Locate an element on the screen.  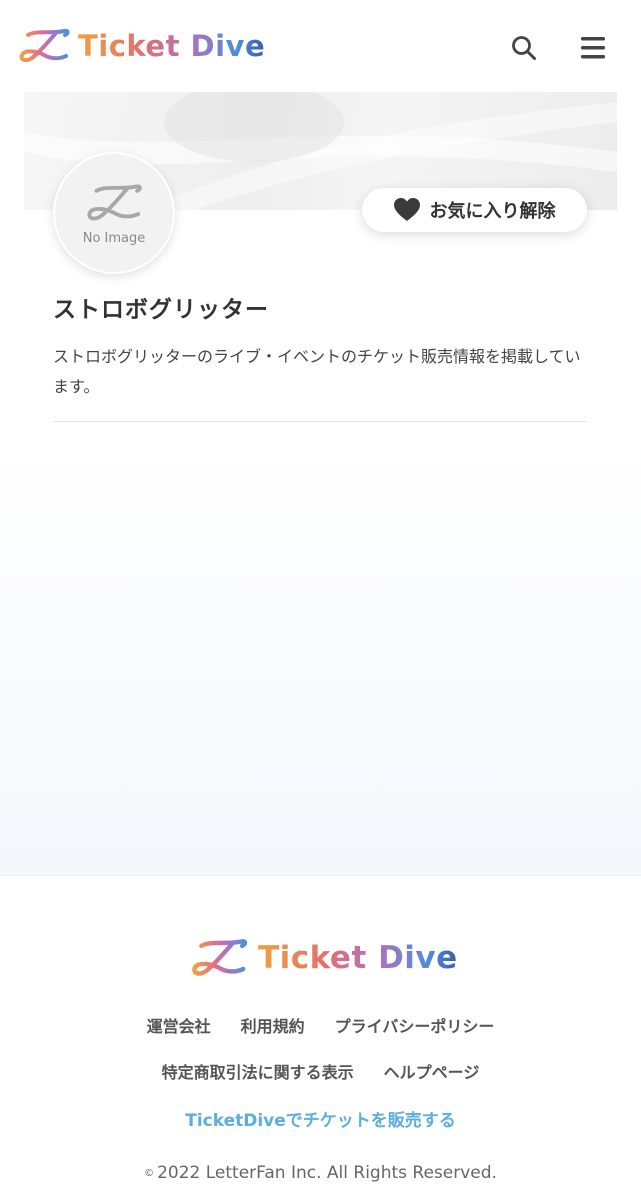
hamburger-menu-icon is located at coordinates (593, 48).